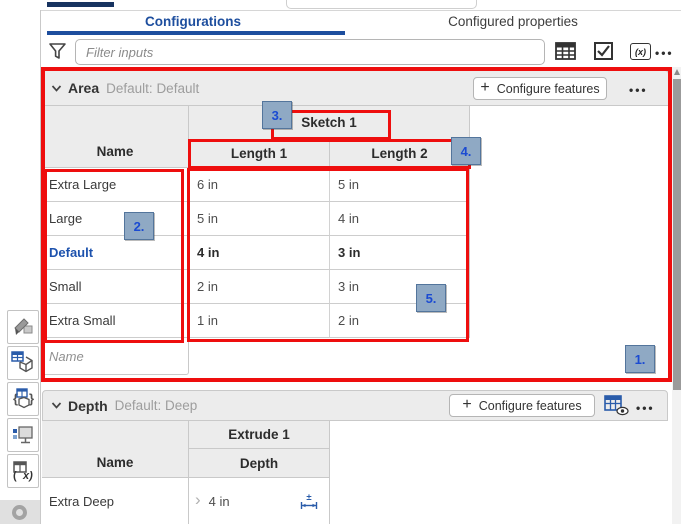 The image size is (681, 524). What do you see at coordinates (530, 405) in the screenshot?
I see `depth-configure-features-label: Configure features` at bounding box center [530, 405].